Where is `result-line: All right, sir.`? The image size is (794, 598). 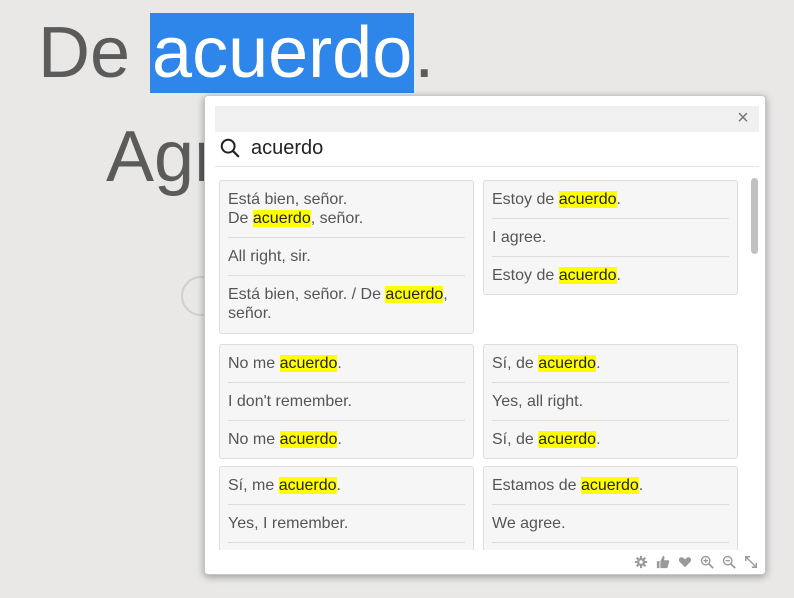 result-line: All right, sir. is located at coordinates (346, 257).